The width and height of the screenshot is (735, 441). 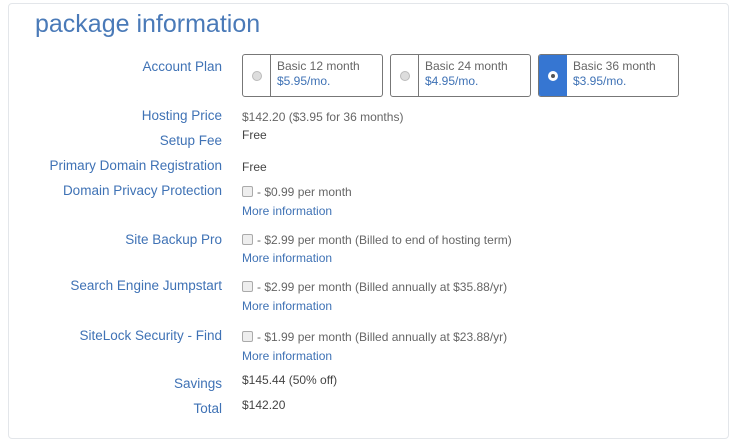 I want to click on hosting-price-label: Hosting Price, so click(x=181, y=115).